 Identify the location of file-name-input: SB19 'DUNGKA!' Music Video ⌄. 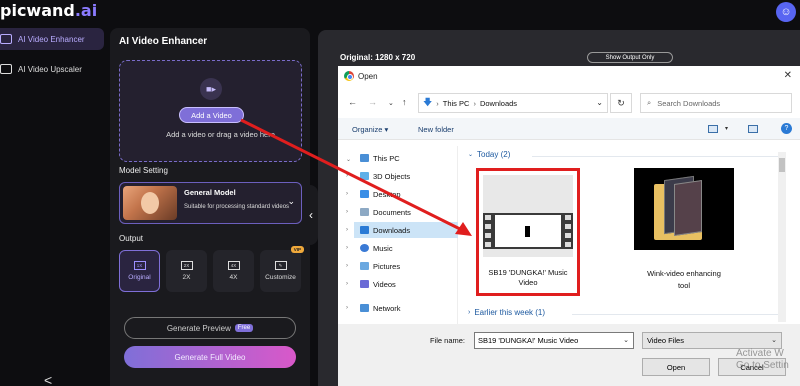
(554, 340).